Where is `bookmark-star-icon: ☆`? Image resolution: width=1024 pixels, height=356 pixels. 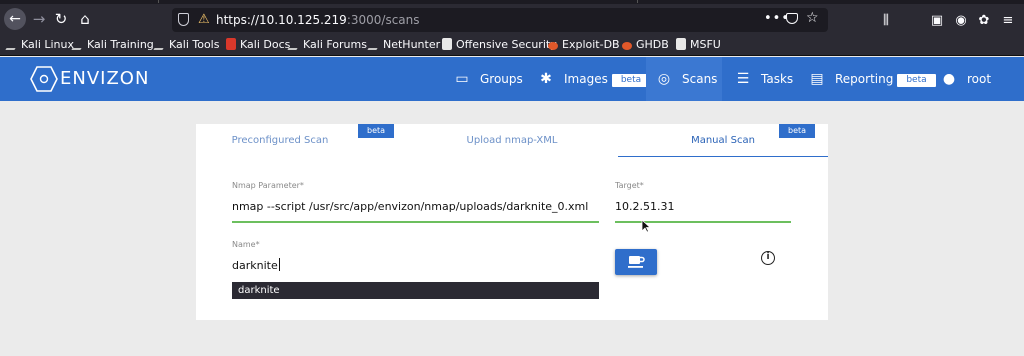
bookmark-star-icon: ☆ is located at coordinates (812, 18).